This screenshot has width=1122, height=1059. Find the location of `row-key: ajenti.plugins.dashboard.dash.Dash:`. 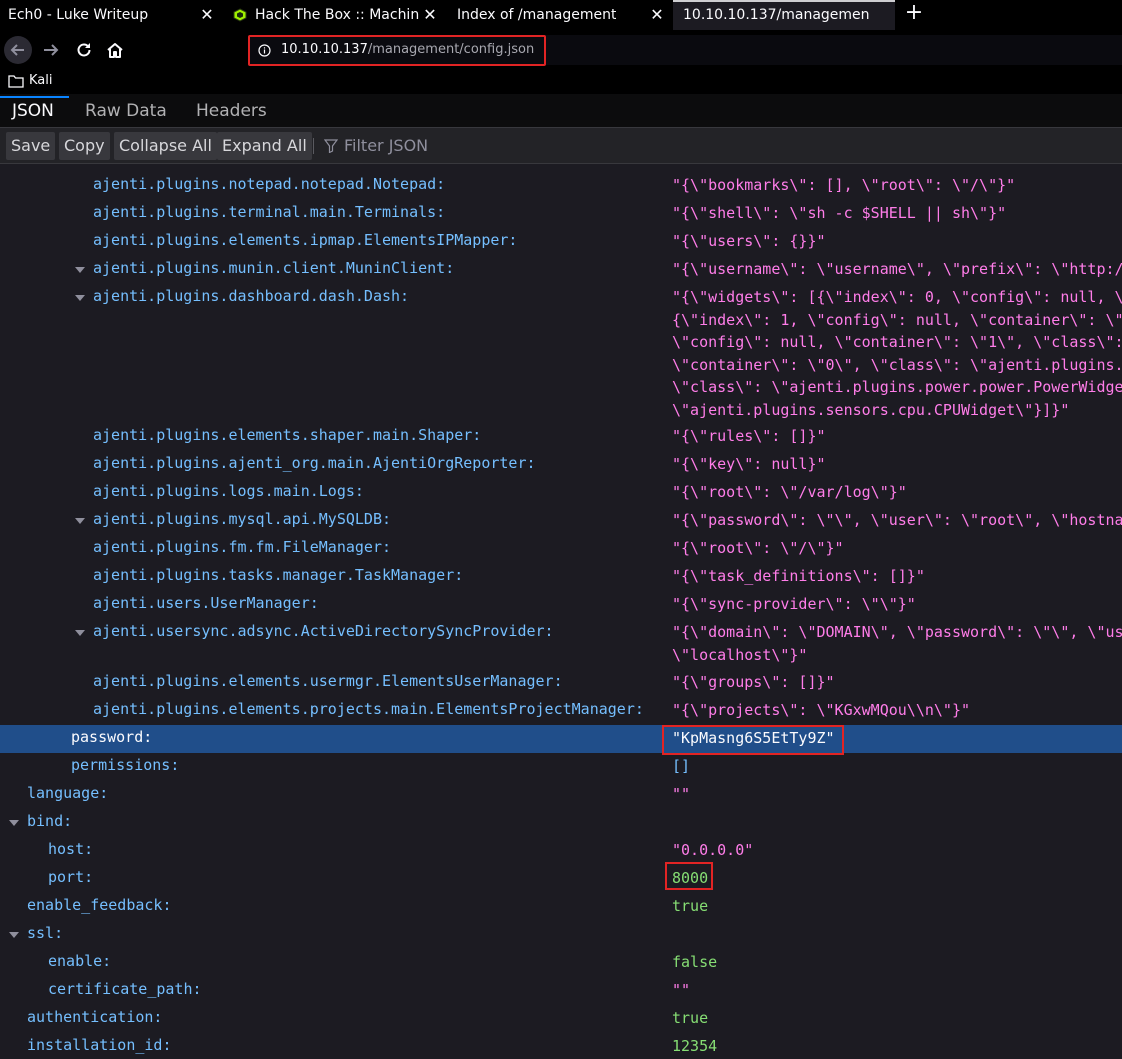

row-key: ajenti.plugins.dashboard.dash.Dash: is located at coordinates (251, 296).